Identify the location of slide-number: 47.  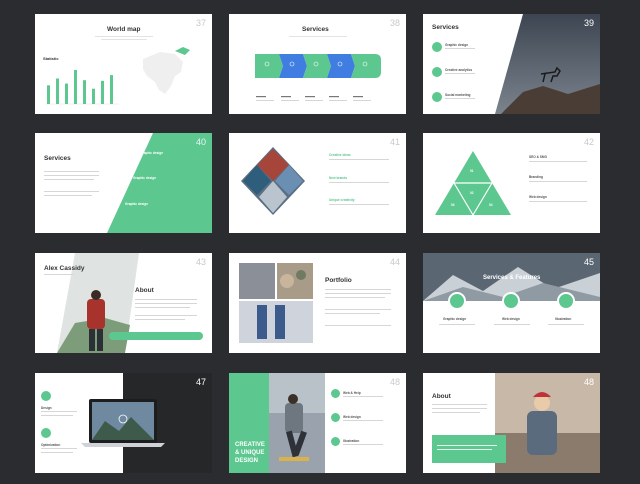
(200, 382).